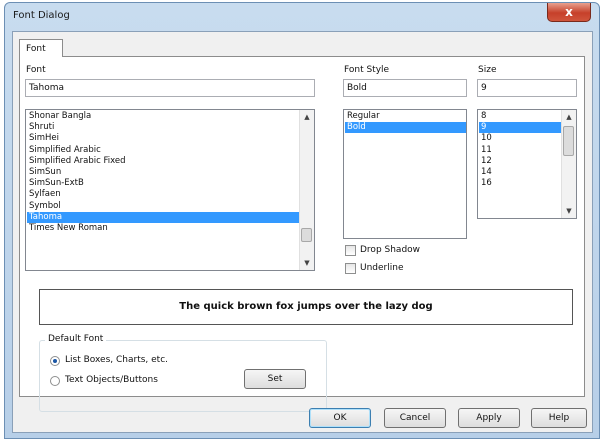 The width and height of the screenshot is (605, 439). Describe the element at coordinates (520, 183) in the screenshot. I see `size-list-item: 16` at that location.